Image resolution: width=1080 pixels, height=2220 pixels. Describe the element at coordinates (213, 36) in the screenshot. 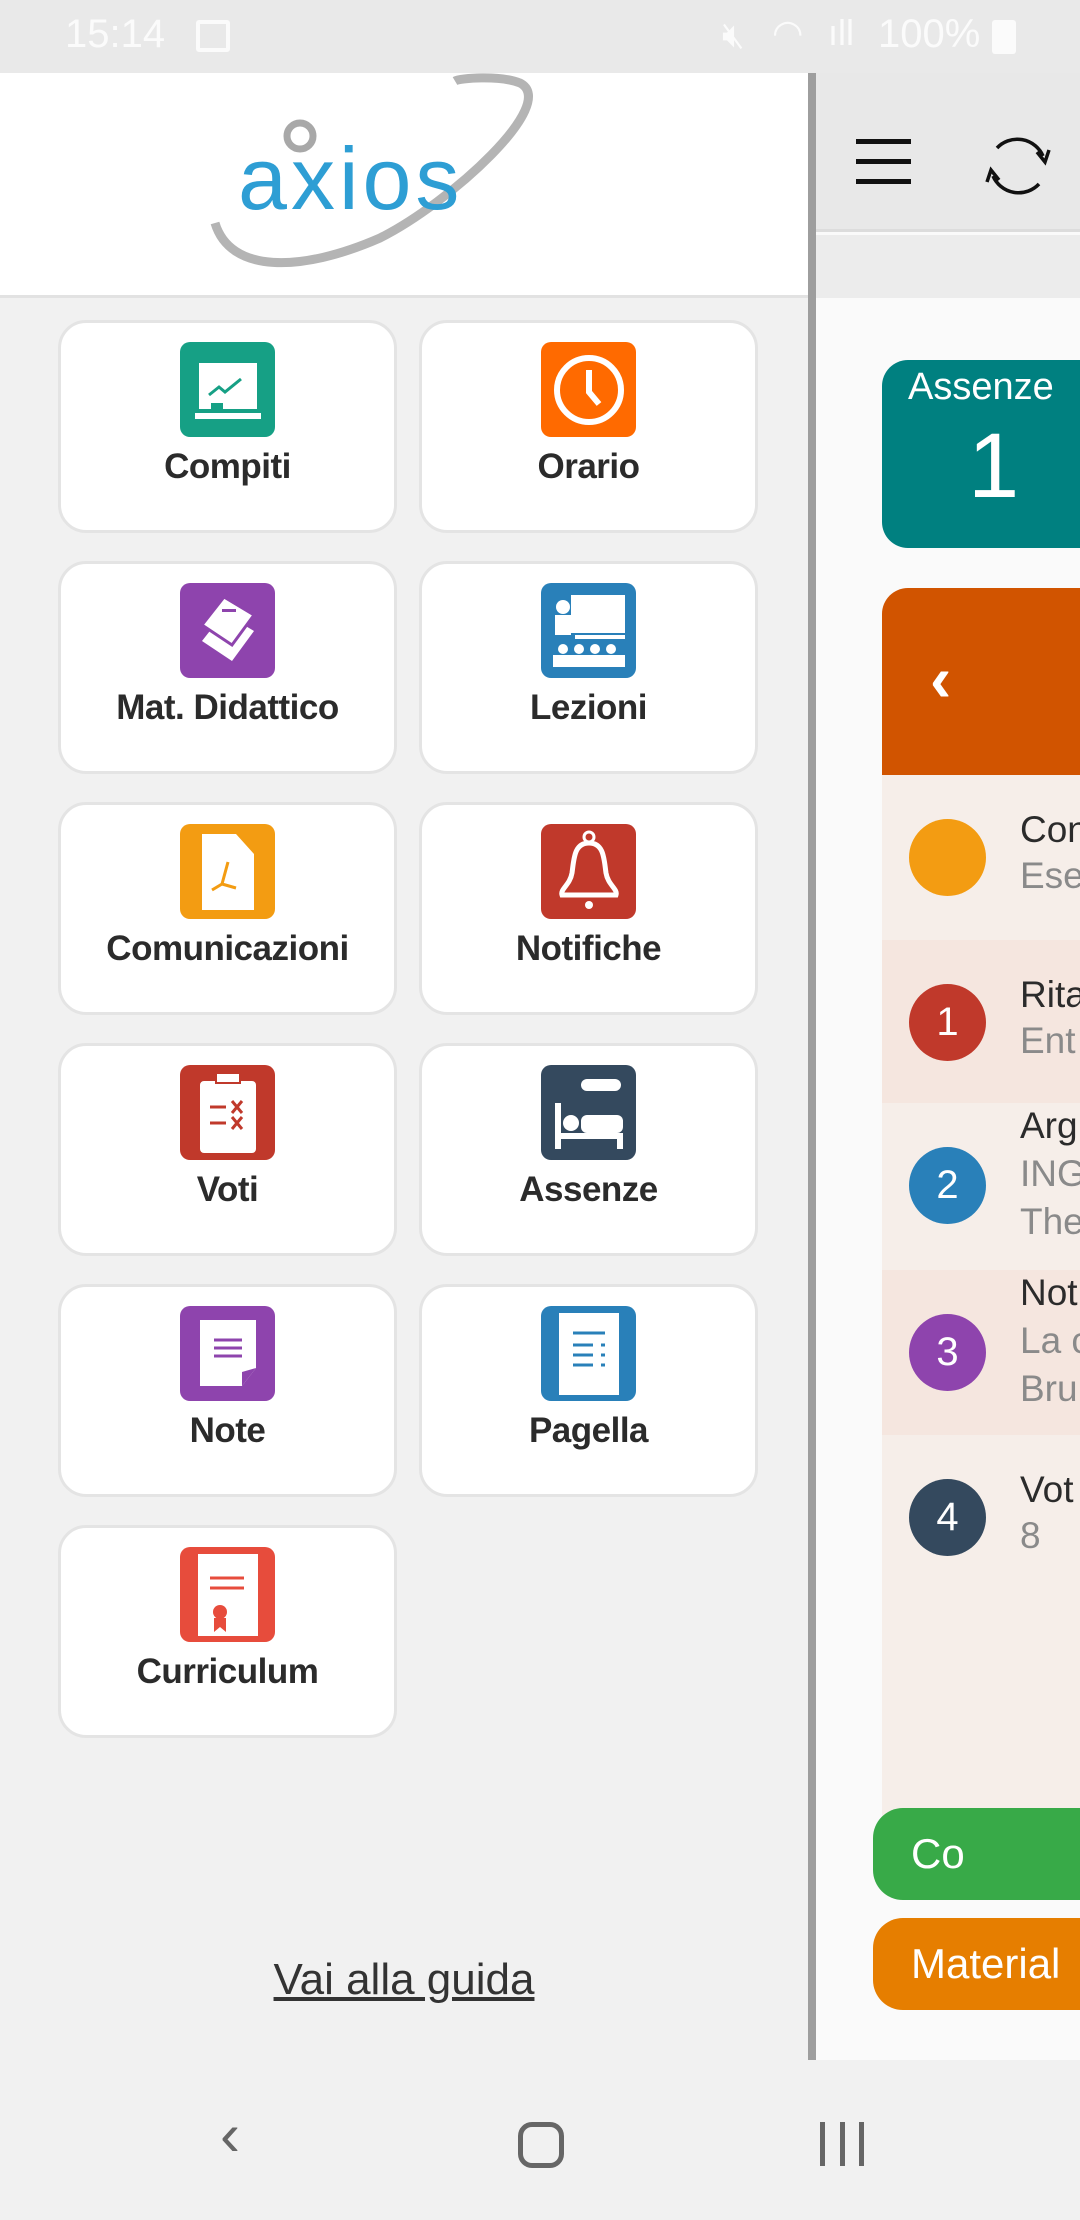

I see `gallery-notification-icon` at that location.